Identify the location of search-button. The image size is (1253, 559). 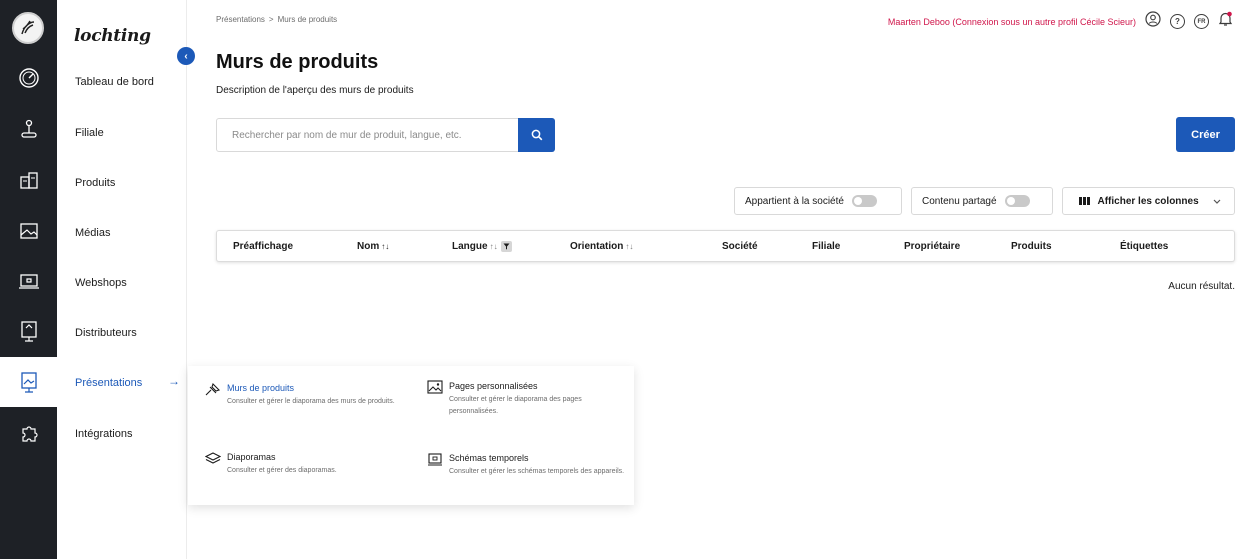
(536, 135).